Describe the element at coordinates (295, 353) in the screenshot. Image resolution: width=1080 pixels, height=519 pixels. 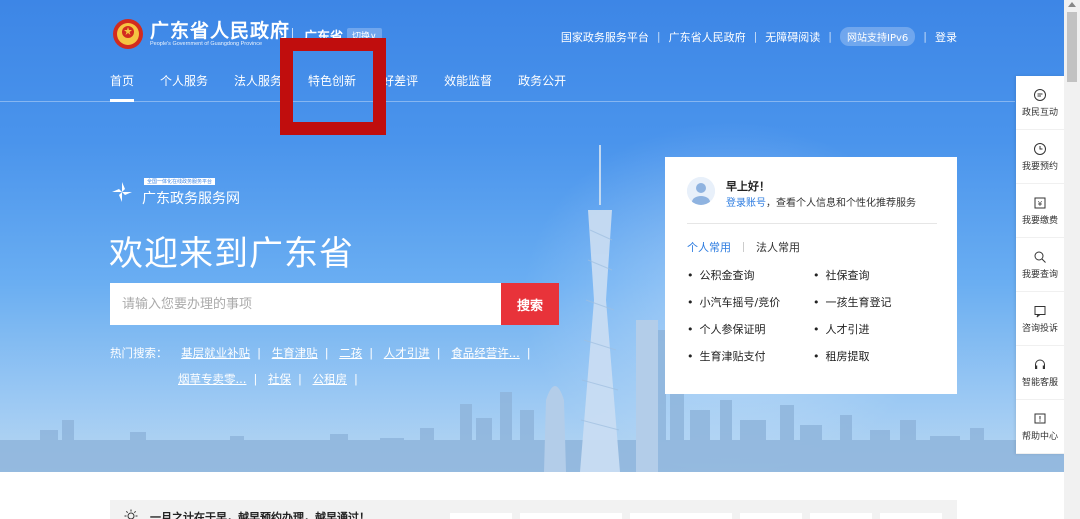
I see `hot-keyword: 生育津贴` at that location.